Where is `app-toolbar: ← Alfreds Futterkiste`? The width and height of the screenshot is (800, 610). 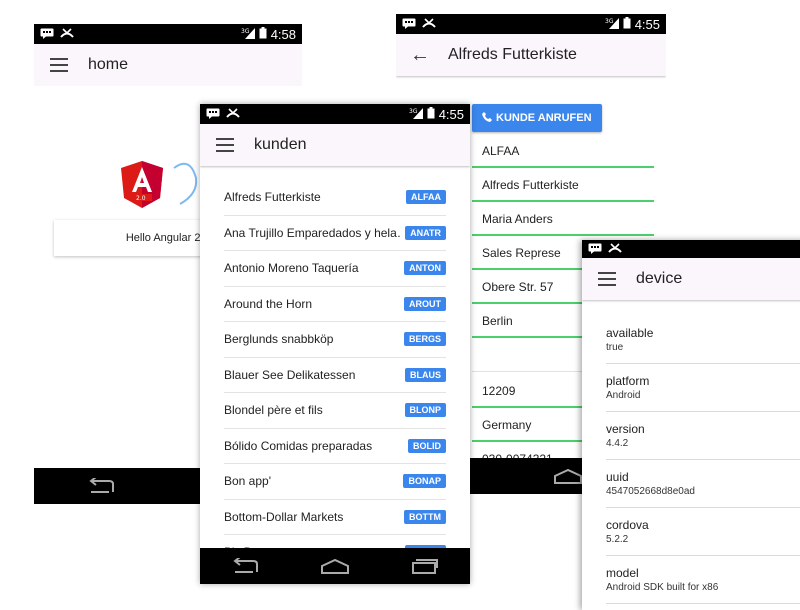 app-toolbar: ← Alfreds Futterkiste is located at coordinates (531, 55).